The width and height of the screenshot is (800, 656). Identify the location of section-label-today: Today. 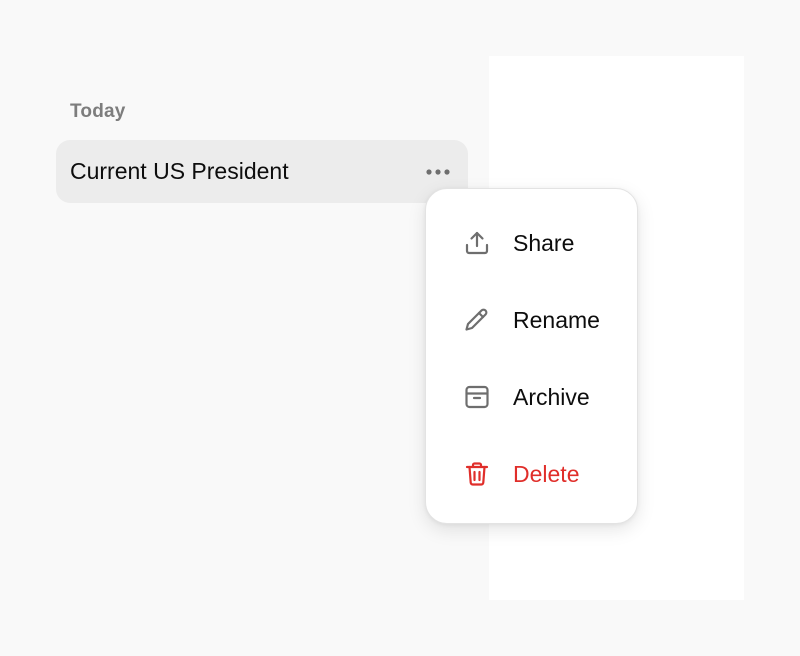
(98, 111).